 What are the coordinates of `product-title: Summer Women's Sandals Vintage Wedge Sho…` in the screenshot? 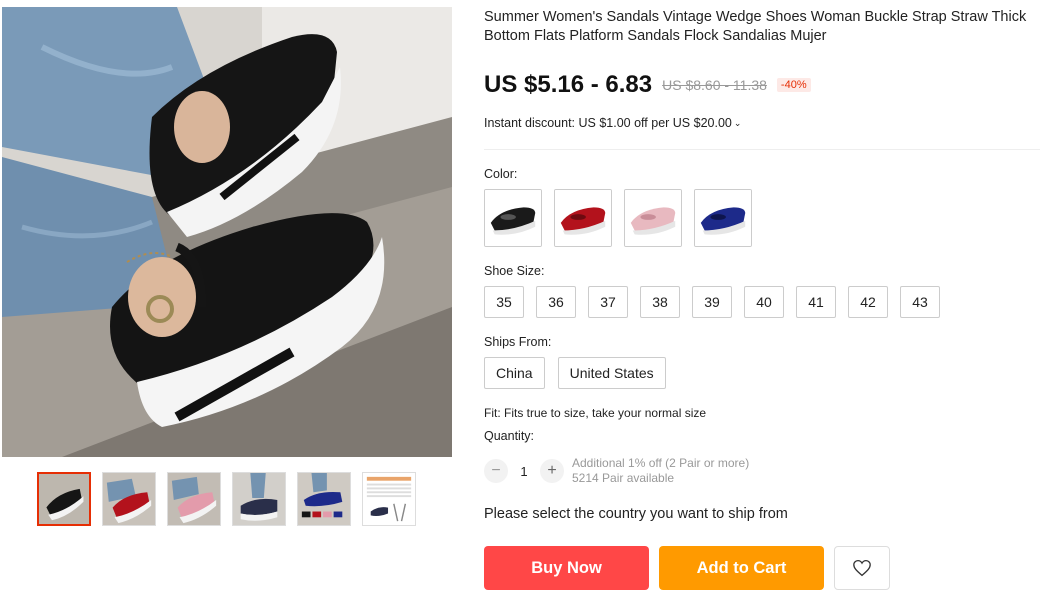 It's located at (755, 26).